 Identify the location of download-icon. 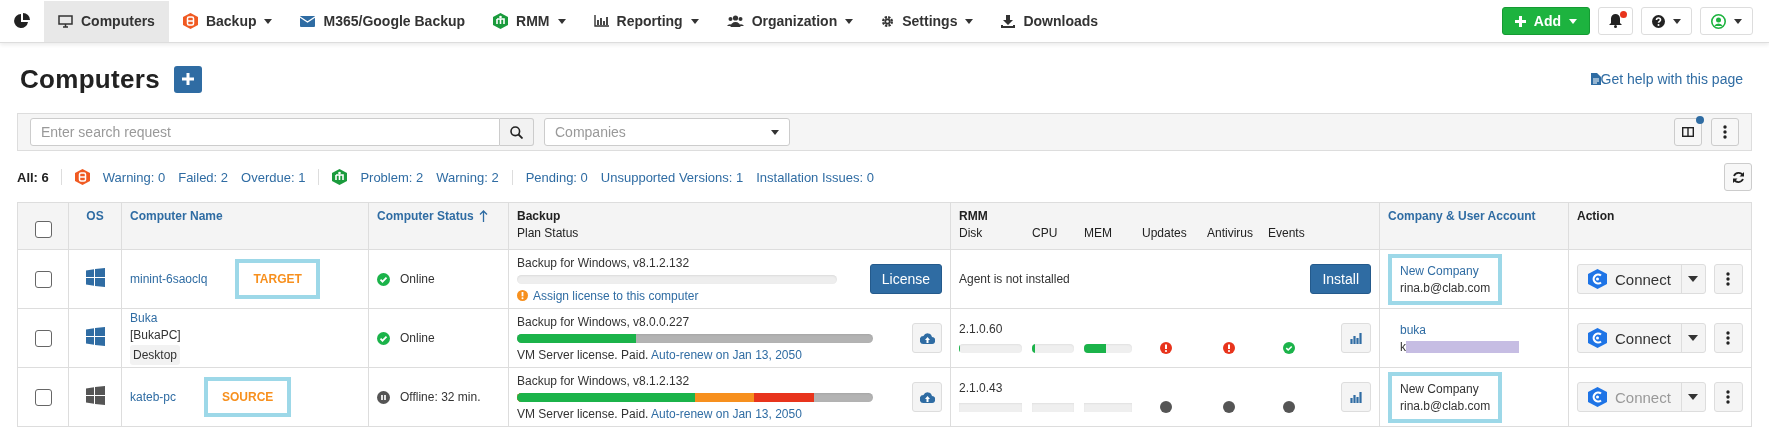
(1008, 21).